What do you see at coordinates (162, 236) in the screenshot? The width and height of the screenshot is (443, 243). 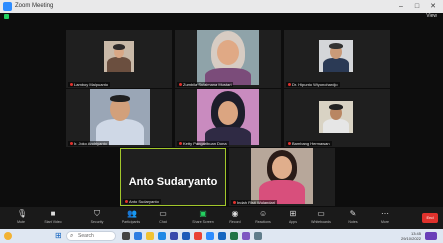 I see `edge-icon` at bounding box center [162, 236].